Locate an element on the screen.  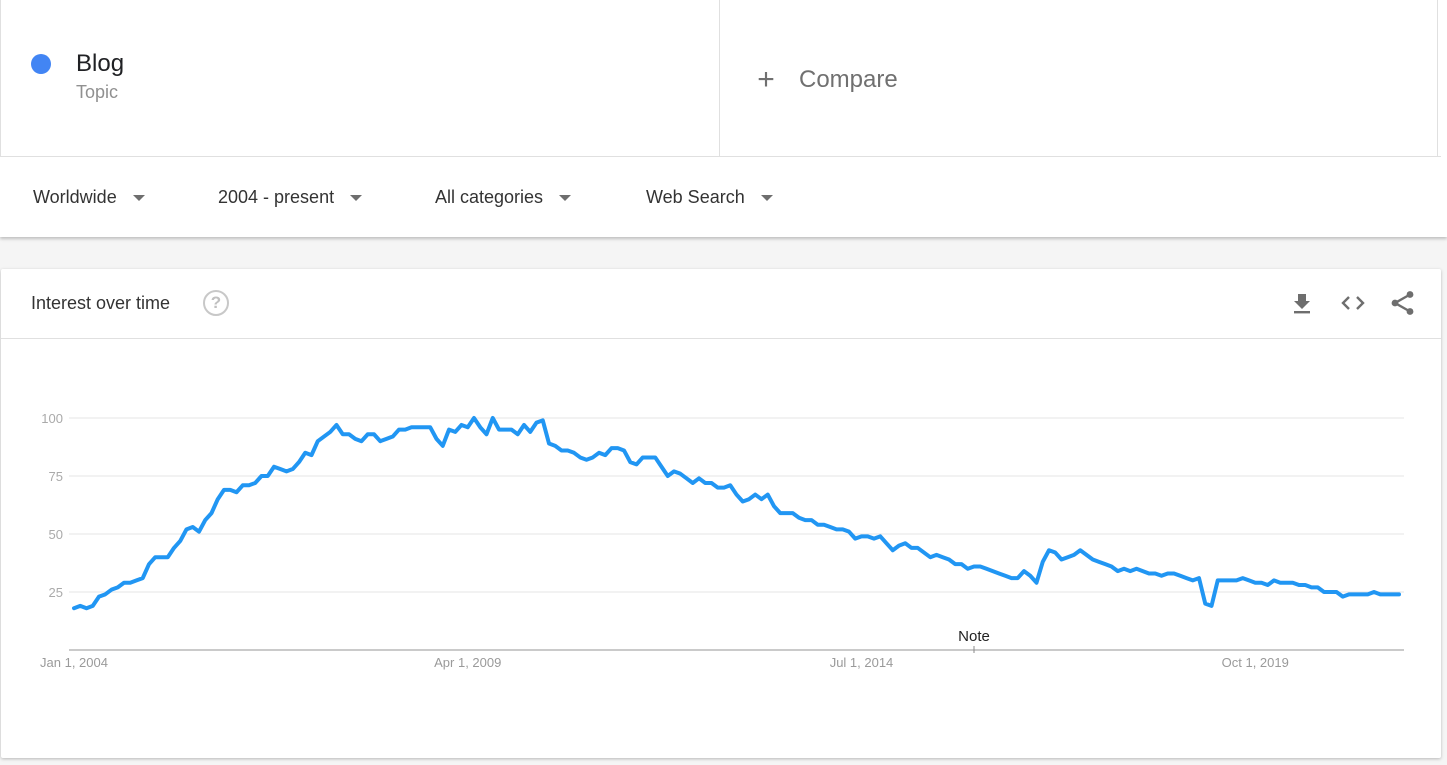
compare-card: + Compare is located at coordinates (1078, 78).